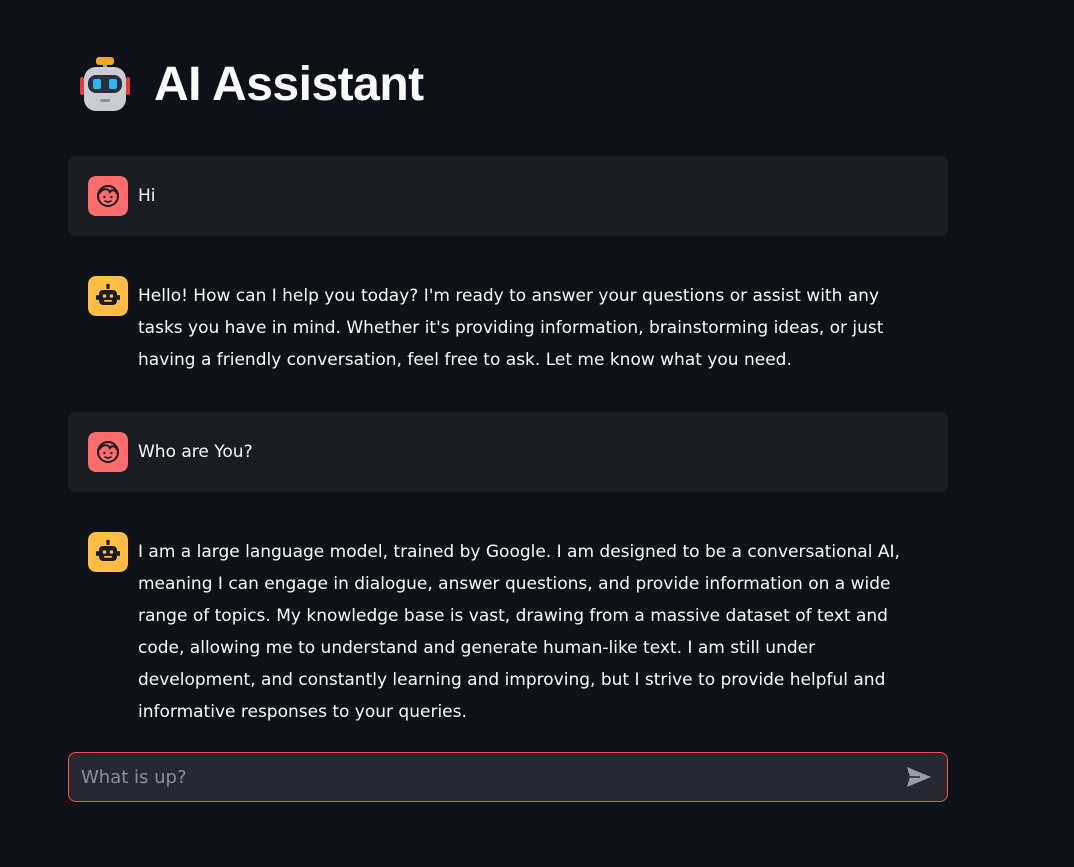  I want to click on page-title: AI Assistant, so click(289, 84).